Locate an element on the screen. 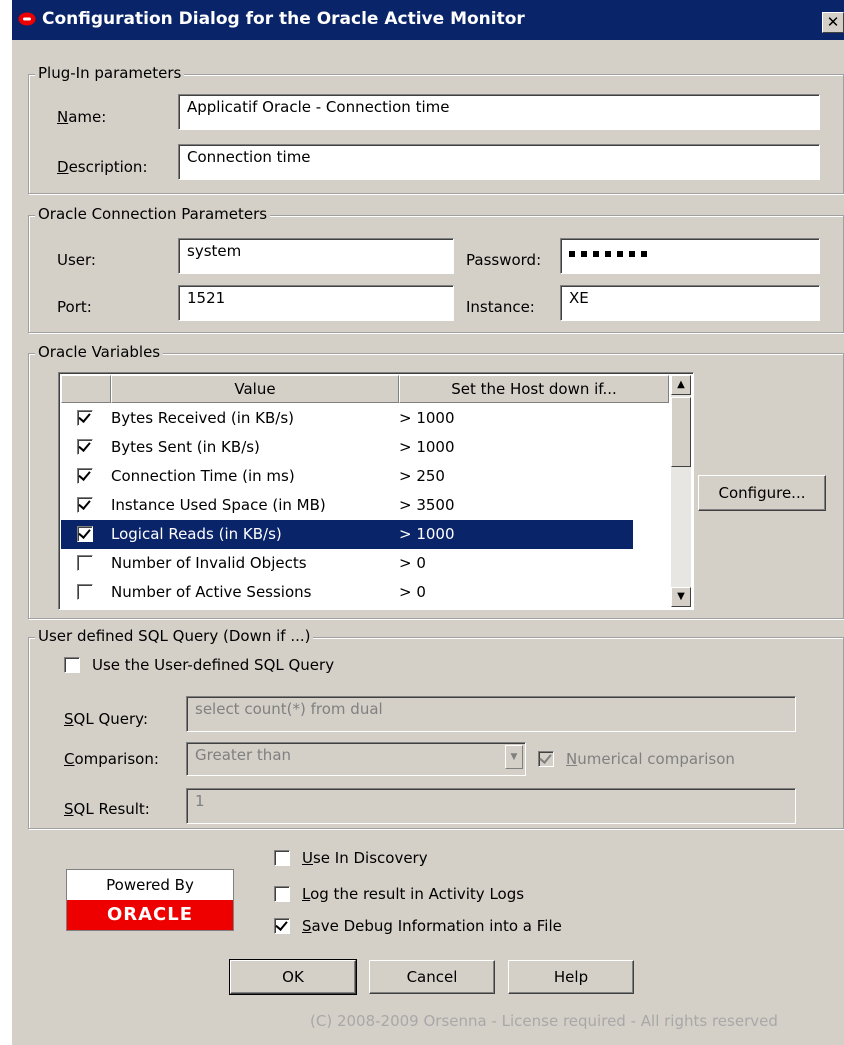 The width and height of the screenshot is (844, 1045). group-label: Oracle Variables is located at coordinates (99, 352).